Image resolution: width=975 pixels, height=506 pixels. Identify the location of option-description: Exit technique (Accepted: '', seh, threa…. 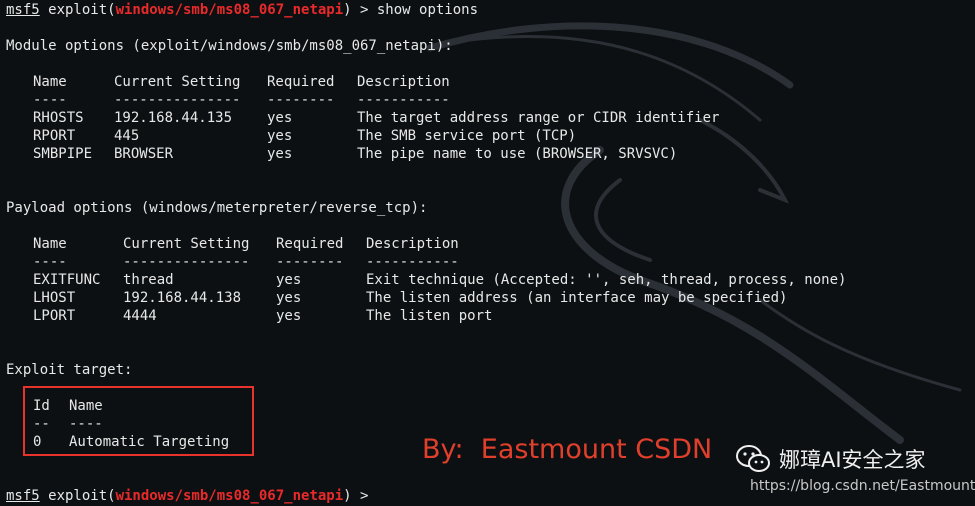
(606, 280).